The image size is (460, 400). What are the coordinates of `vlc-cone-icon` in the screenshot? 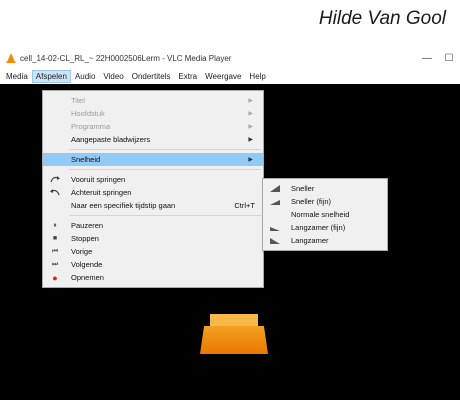 It's located at (11, 58).